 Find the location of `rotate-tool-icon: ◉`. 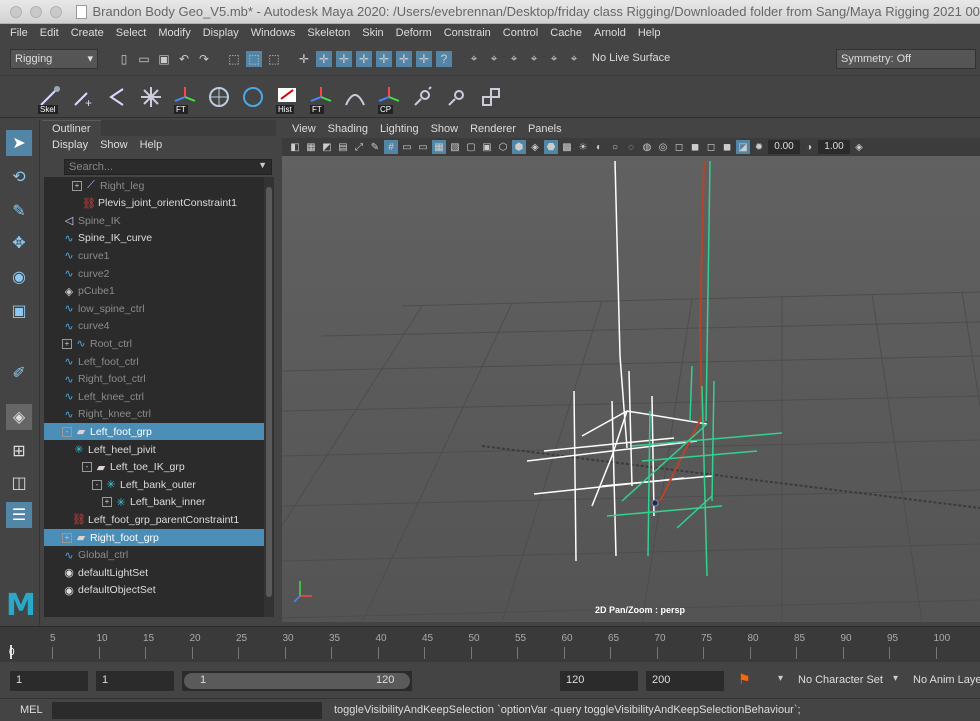

rotate-tool-icon: ◉ is located at coordinates (19, 277).